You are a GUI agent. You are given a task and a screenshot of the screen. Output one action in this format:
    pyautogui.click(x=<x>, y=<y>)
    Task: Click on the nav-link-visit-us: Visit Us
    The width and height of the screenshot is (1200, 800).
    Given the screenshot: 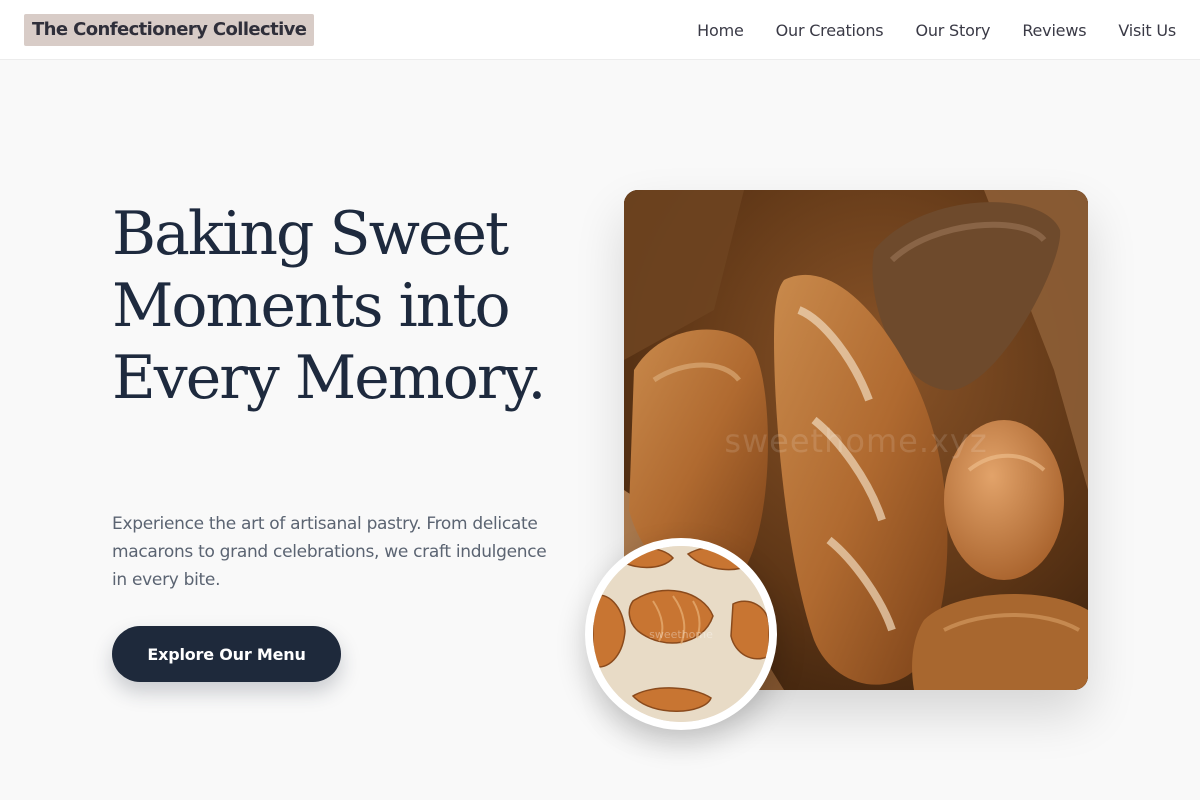 What is the action you would take?
    pyautogui.click(x=1147, y=30)
    